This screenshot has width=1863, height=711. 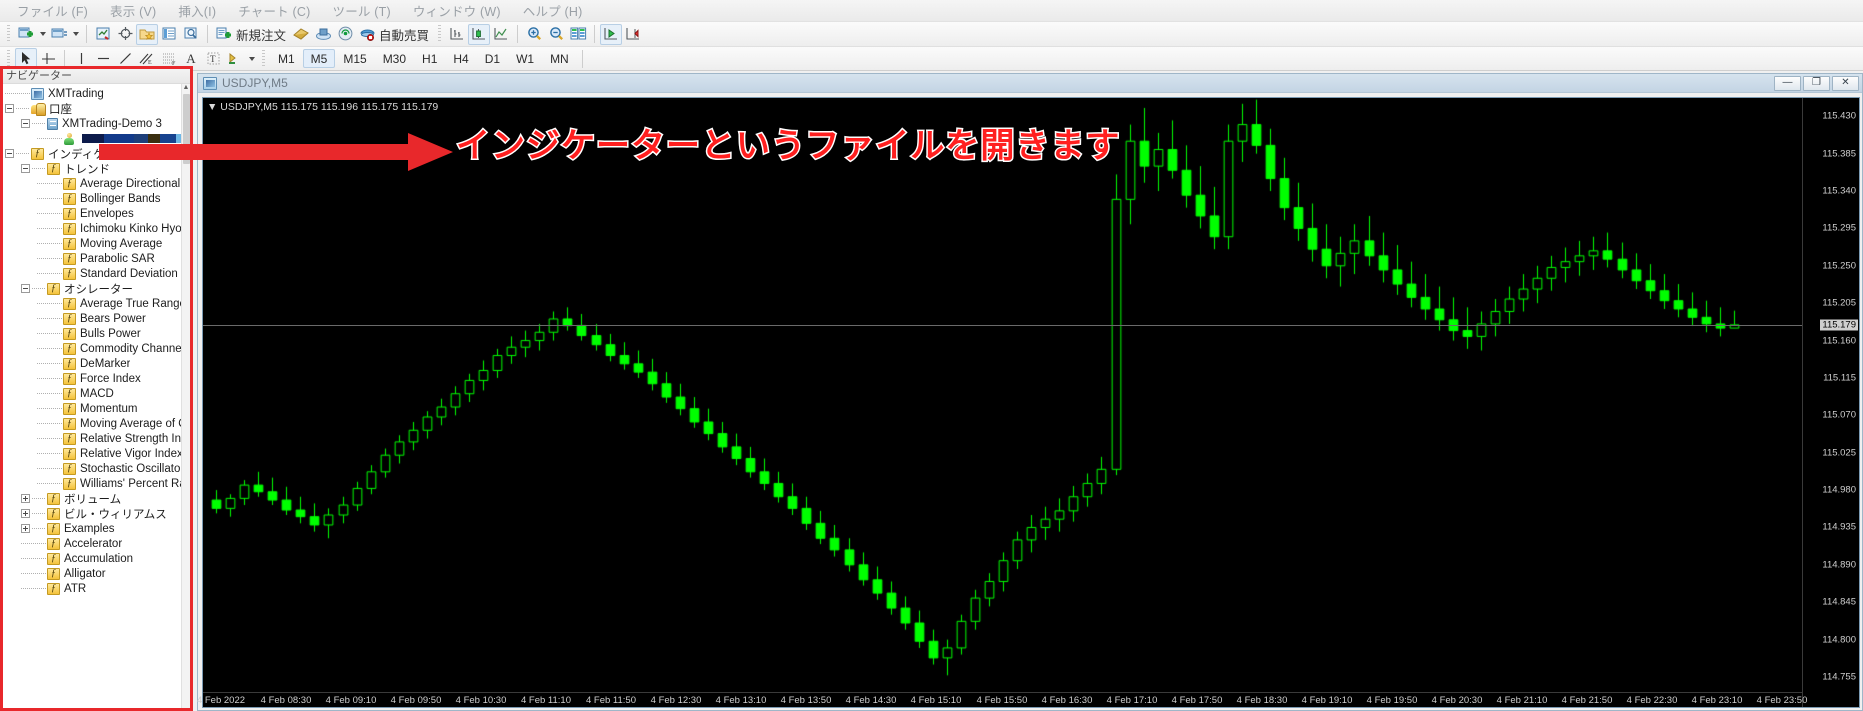 What do you see at coordinates (633, 34) in the screenshot?
I see `chart-shift-icon` at bounding box center [633, 34].